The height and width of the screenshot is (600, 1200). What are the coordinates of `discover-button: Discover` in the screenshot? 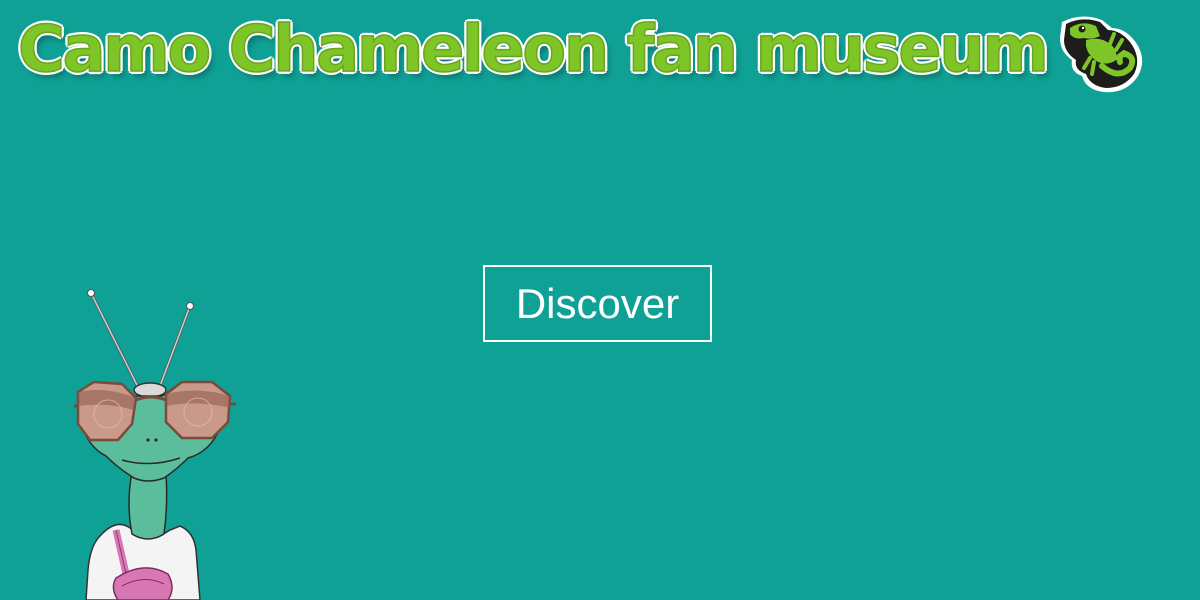 It's located at (597, 303).